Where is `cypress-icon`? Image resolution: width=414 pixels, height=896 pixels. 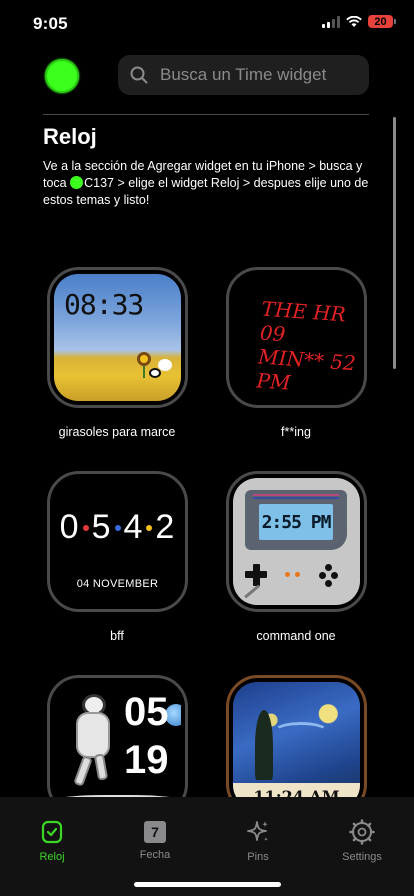 cypress-icon is located at coordinates (264, 745).